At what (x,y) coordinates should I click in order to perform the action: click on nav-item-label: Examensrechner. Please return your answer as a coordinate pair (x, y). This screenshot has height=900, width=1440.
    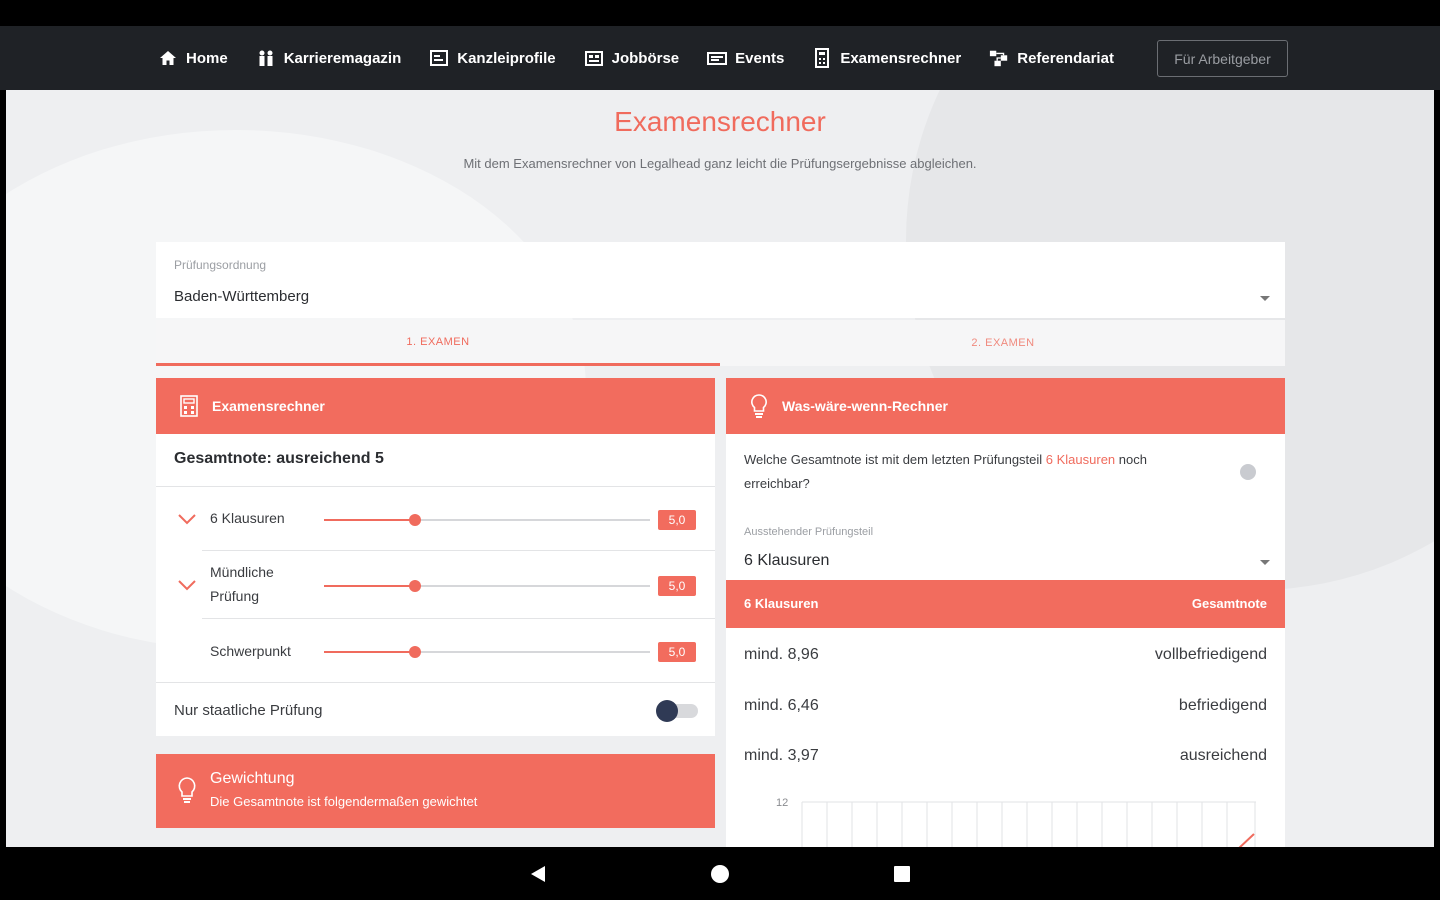
    Looking at the image, I should click on (901, 58).